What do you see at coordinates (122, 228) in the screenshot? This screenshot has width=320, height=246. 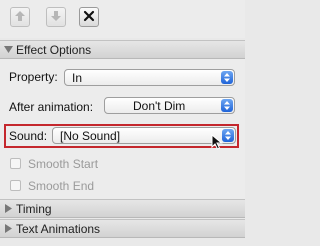 I see `text-animations-header: Text Animations` at bounding box center [122, 228].